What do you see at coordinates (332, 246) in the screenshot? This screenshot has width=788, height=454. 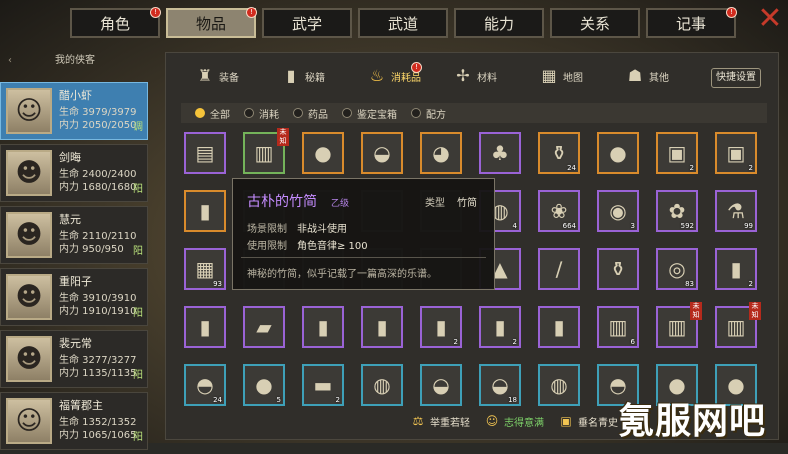 I see `use-limit-value: 角色音律≥ 100` at bounding box center [332, 246].